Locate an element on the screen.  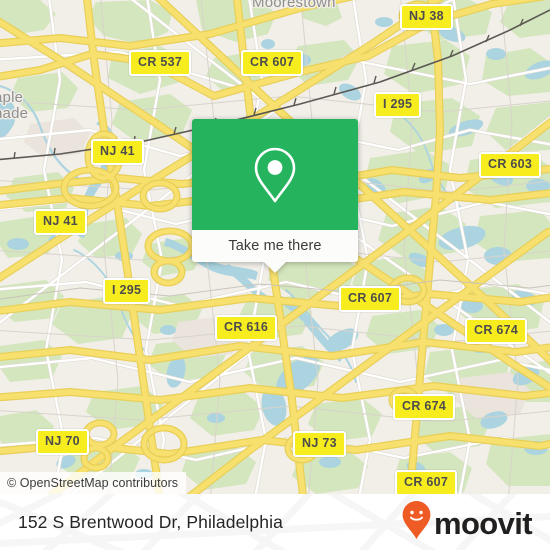
map-pin-icon is located at coordinates (275, 175).